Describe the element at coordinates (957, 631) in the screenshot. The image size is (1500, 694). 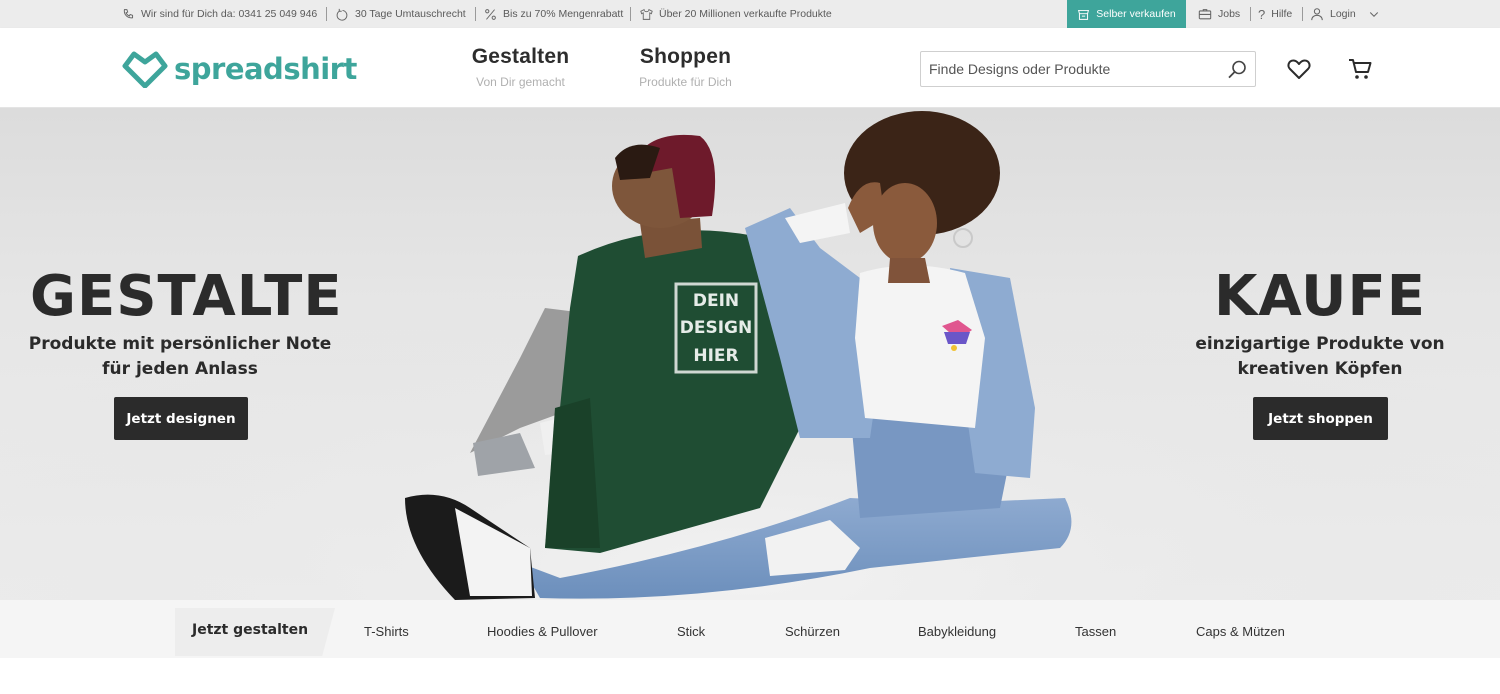
I see `category-baby: Babykleidung` at that location.